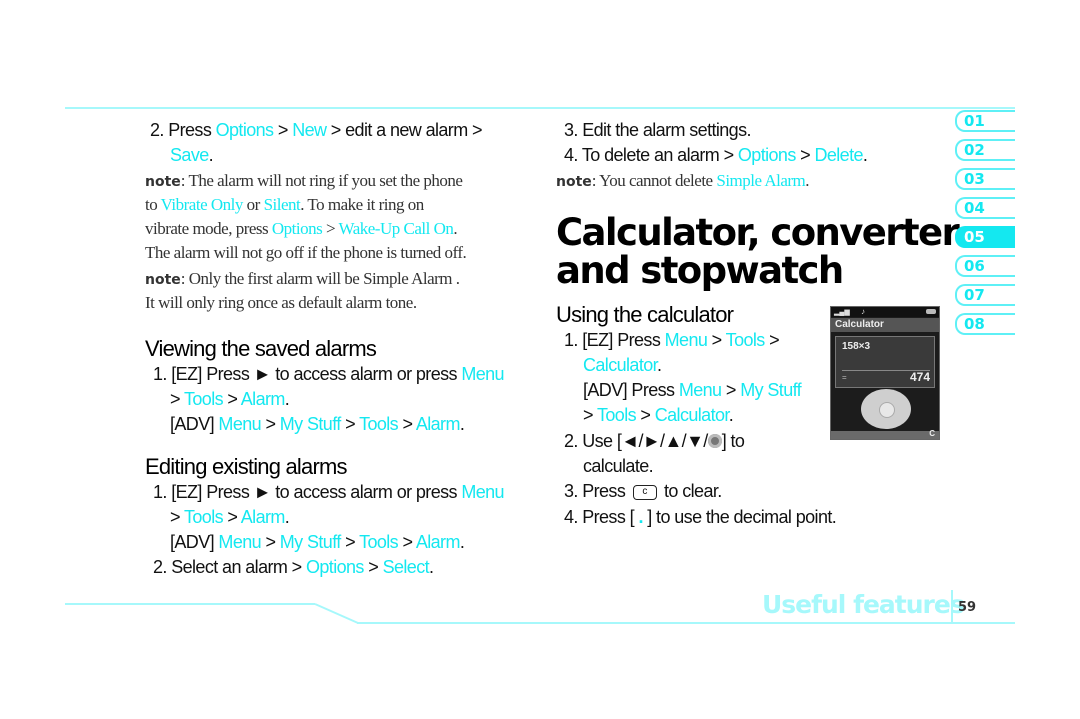  I want to click on clear-key-icon: c, so click(644, 492).